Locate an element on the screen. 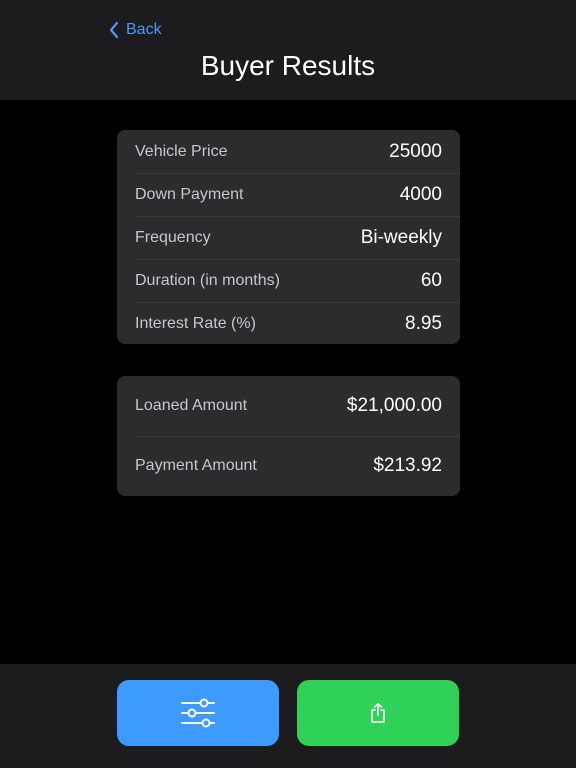  frequency-value: Bi-weekly is located at coordinates (401, 237).